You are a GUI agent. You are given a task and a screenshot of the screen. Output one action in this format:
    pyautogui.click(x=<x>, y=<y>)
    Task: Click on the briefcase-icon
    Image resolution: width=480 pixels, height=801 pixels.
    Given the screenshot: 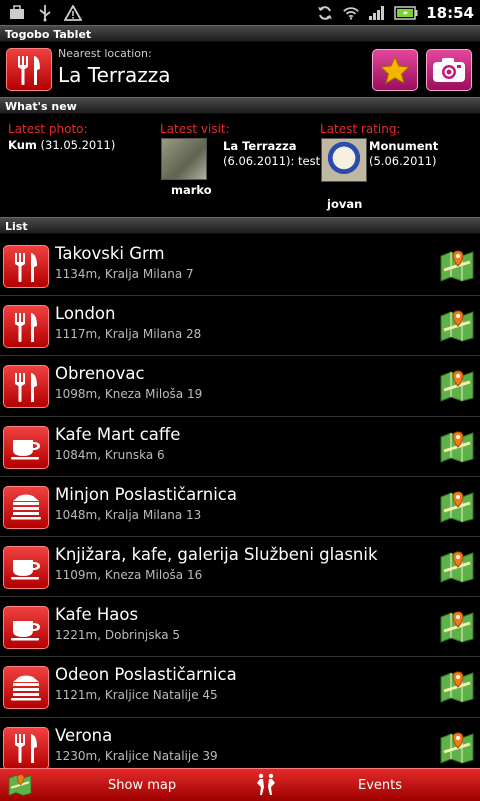 What is the action you would take?
    pyautogui.click(x=17, y=13)
    